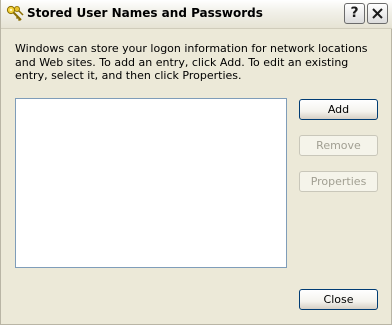  I want to click on remove-button: Remove, so click(338, 145).